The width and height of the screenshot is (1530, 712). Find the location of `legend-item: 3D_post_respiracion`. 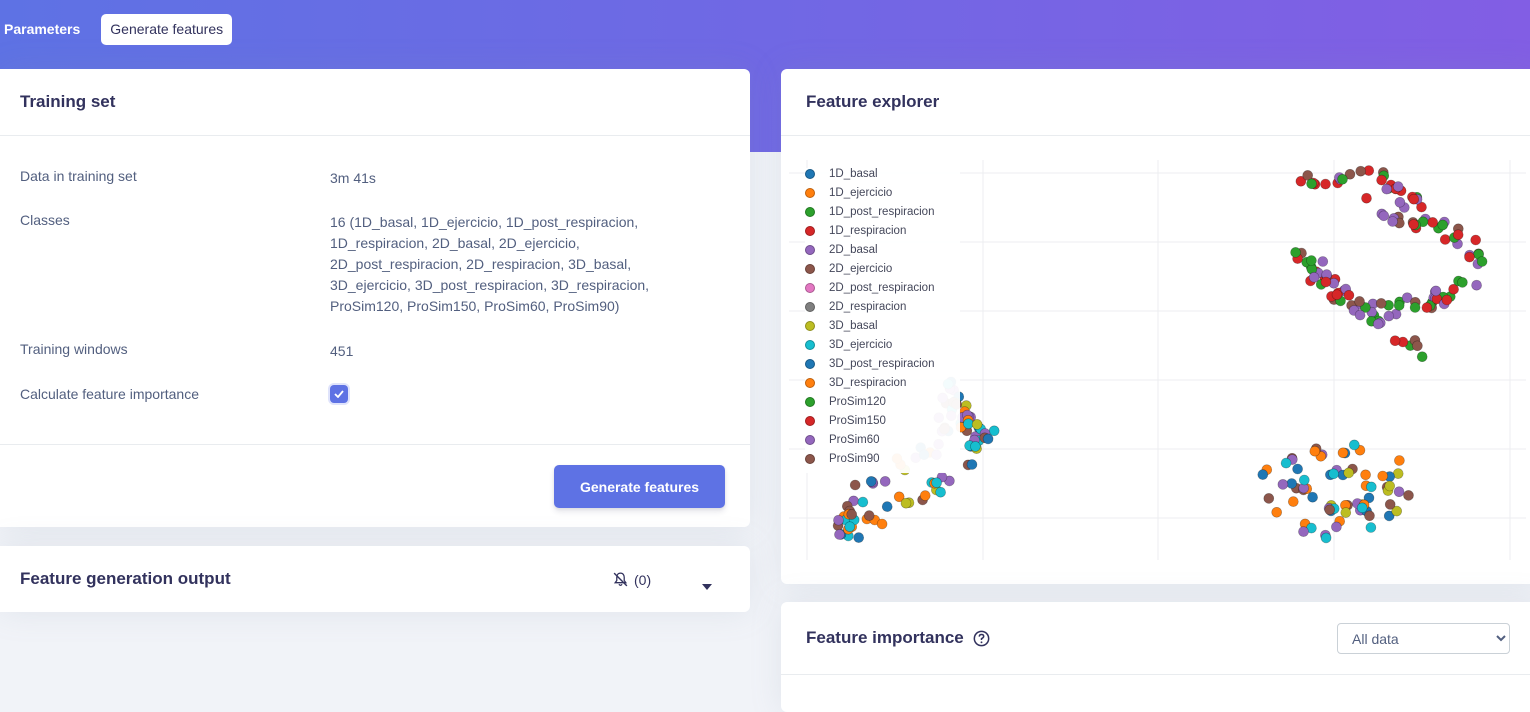

legend-item: 3D_post_respiracion is located at coordinates (869, 364).